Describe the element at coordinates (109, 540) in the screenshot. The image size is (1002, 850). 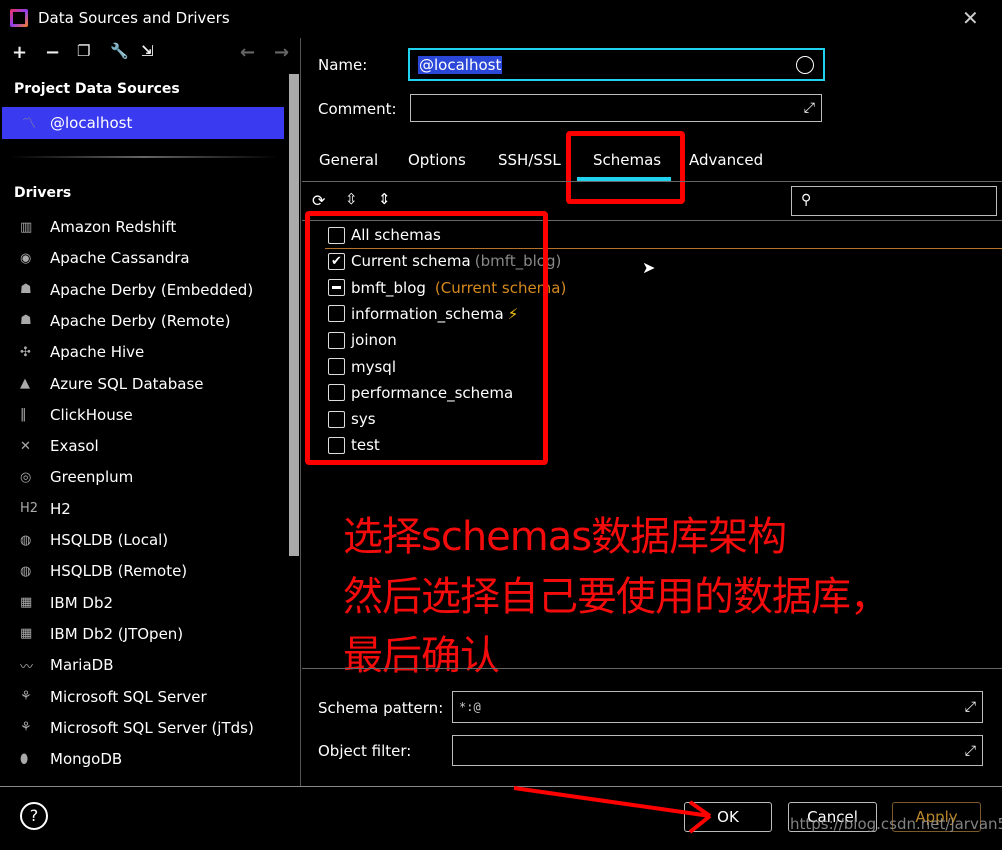
I see `driver-label: HSQLDB (Local)` at that location.